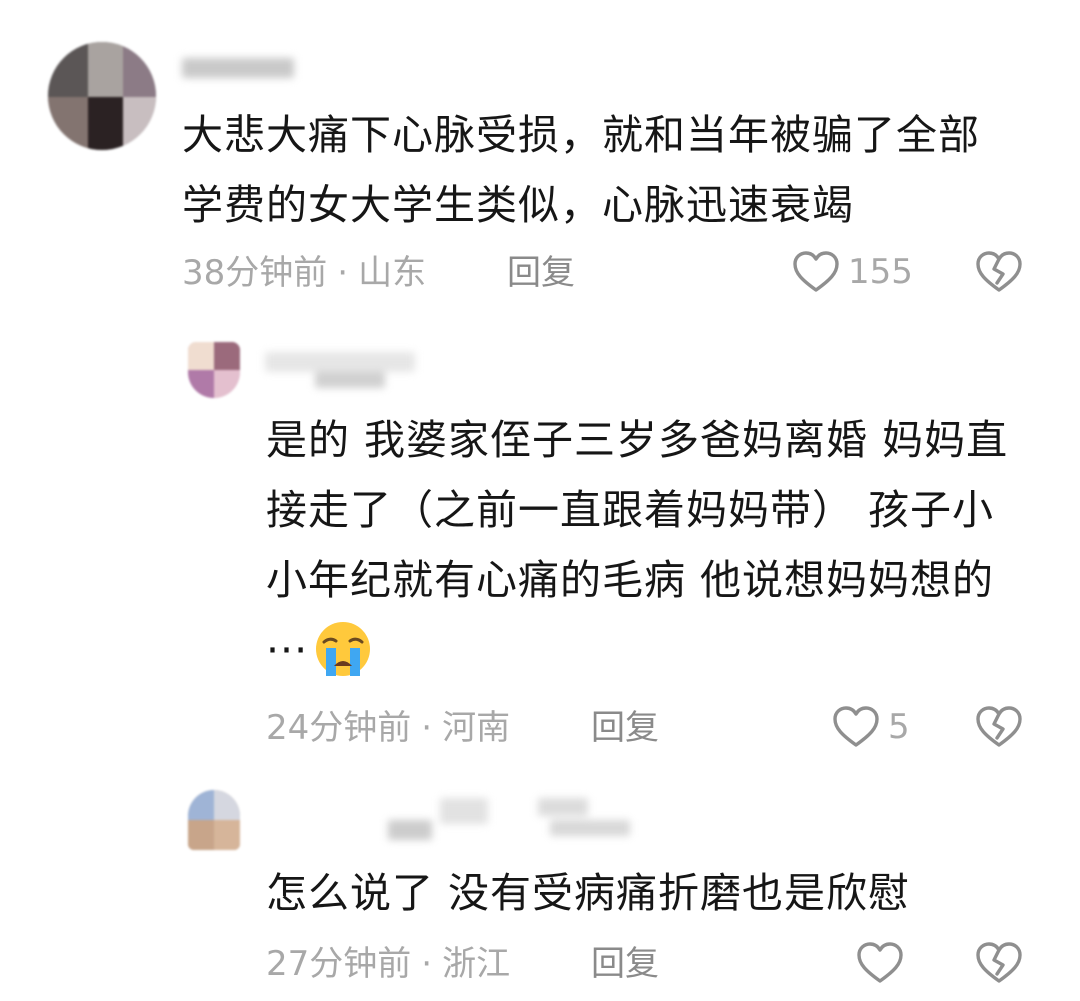  I want to click on timestamp: 38分钟前, so click(255, 273).